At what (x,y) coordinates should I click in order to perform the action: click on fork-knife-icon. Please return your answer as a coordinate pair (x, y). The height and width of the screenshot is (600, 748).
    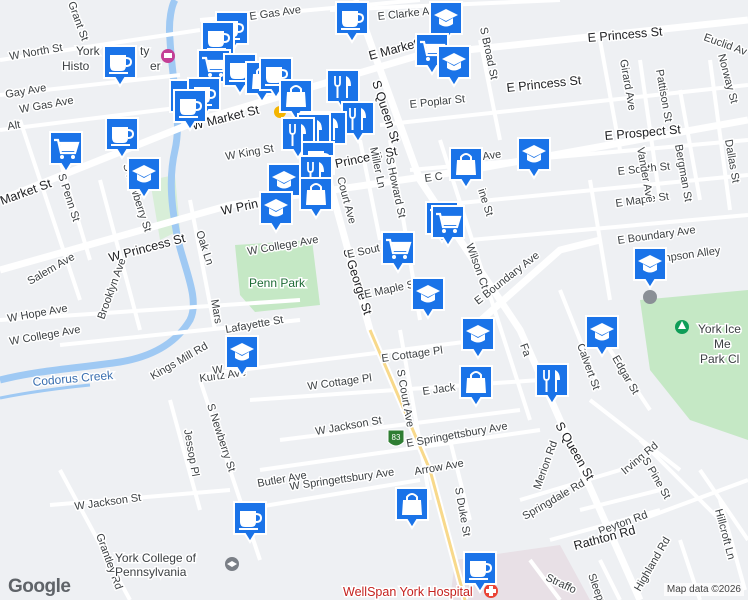
    Looking at the image, I should click on (552, 384).